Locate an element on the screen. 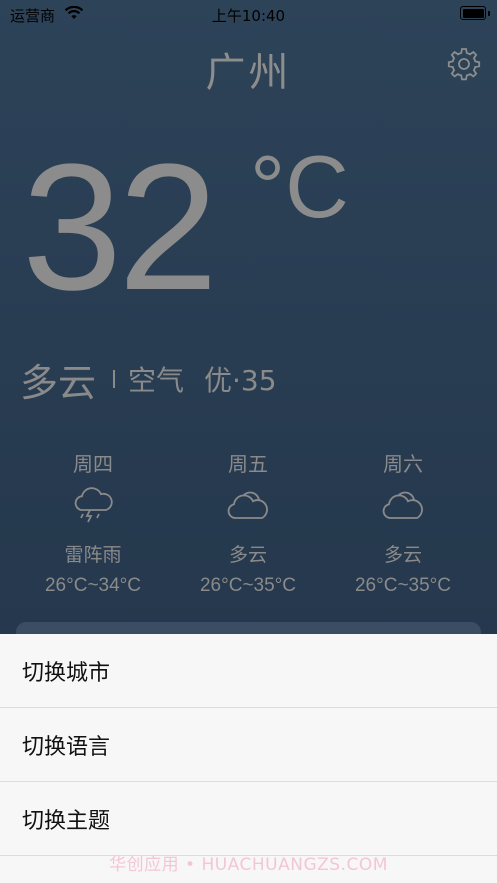 The width and height of the screenshot is (497, 883). forecast-day-2: 周五 多云 26°C~35°C is located at coordinates (248, 522).